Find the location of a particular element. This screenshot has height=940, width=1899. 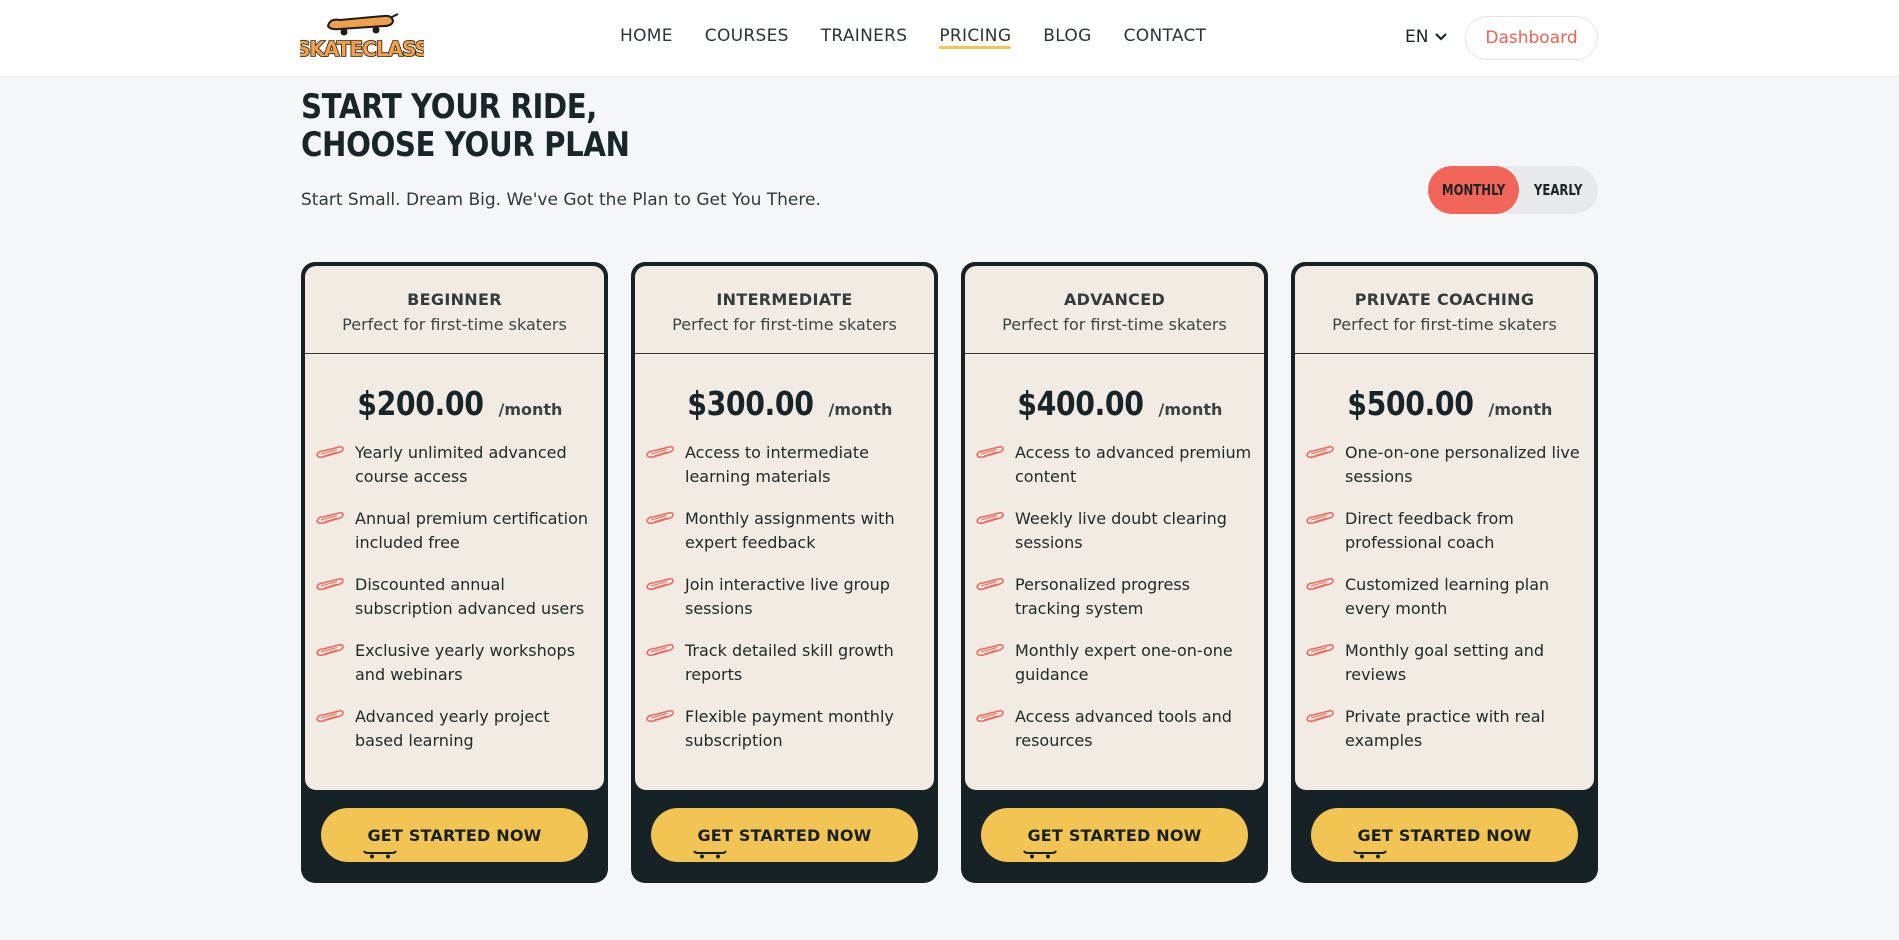

feature-text: Customized learning plan every month is located at coordinates (1447, 596).